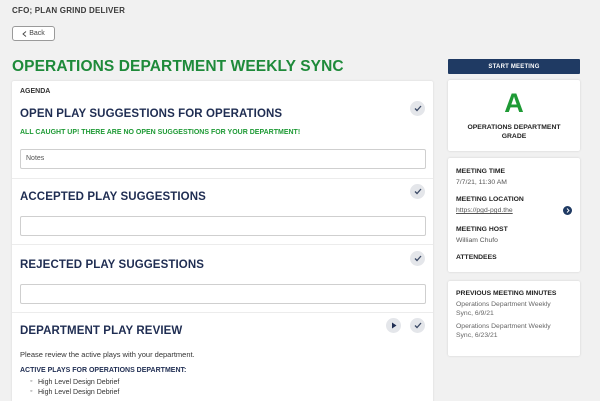 This screenshot has height=401, width=600. What do you see at coordinates (223, 294) in the screenshot?
I see `rejected-suggestions-field` at bounding box center [223, 294].